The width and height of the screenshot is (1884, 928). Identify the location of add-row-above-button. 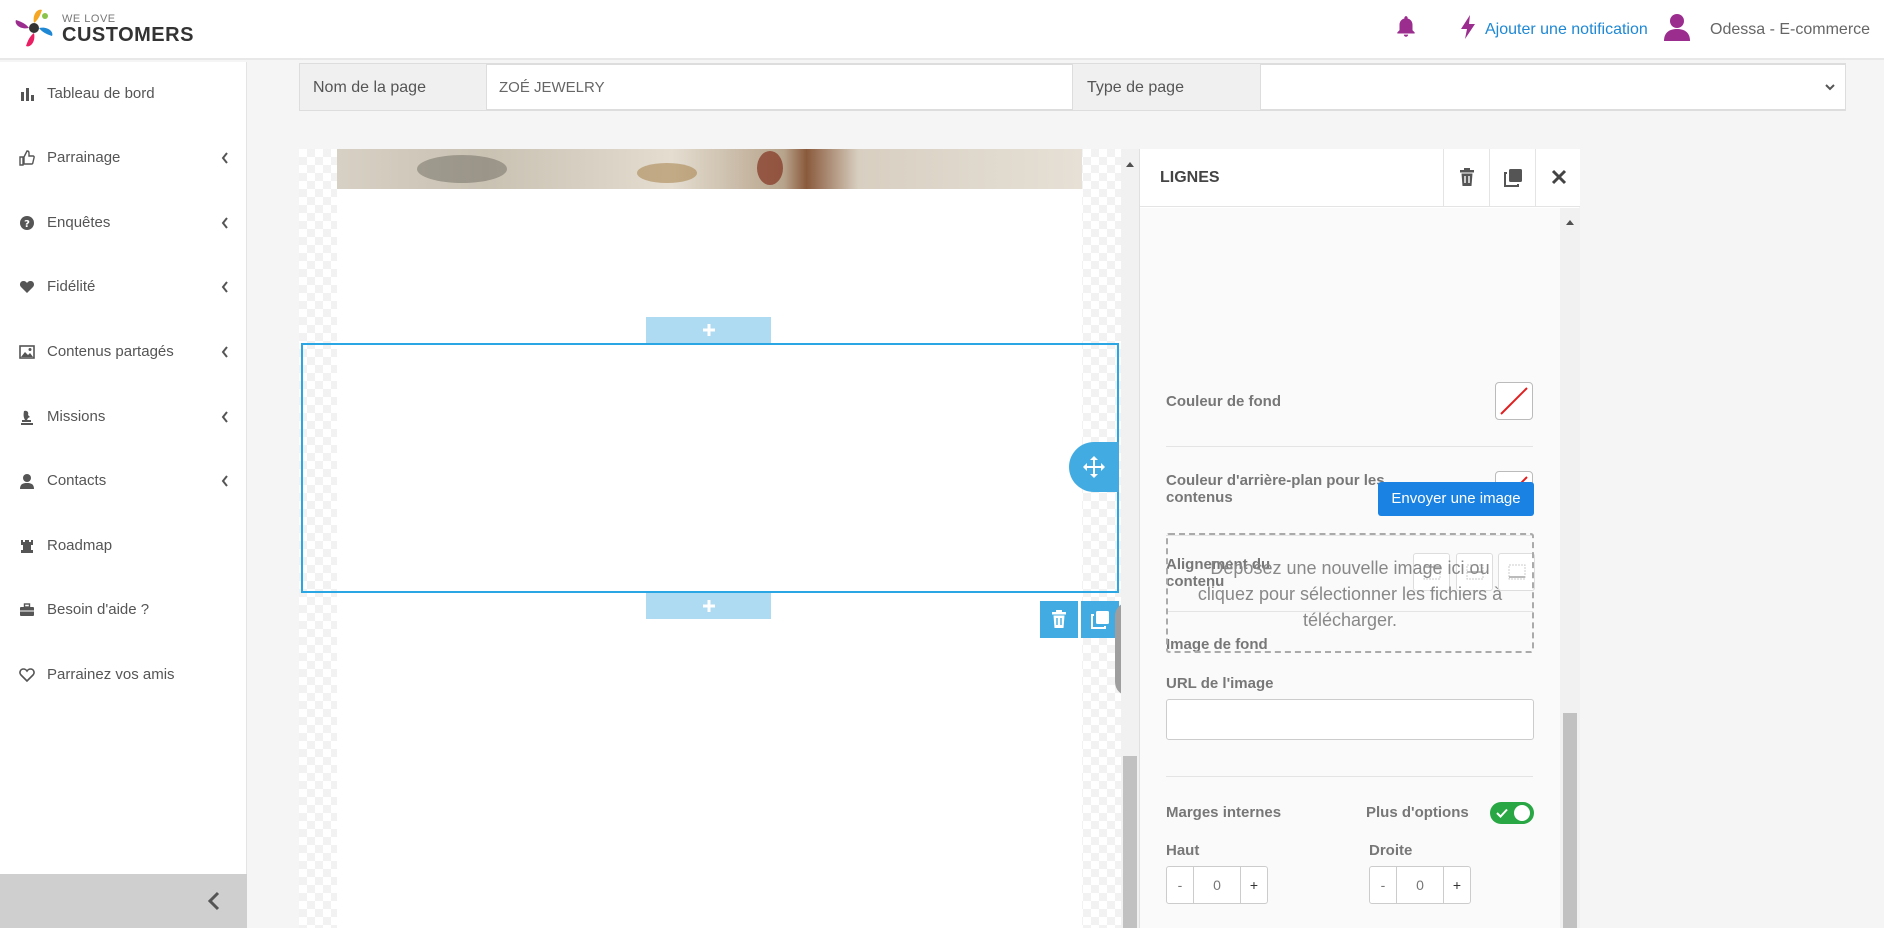
(708, 330).